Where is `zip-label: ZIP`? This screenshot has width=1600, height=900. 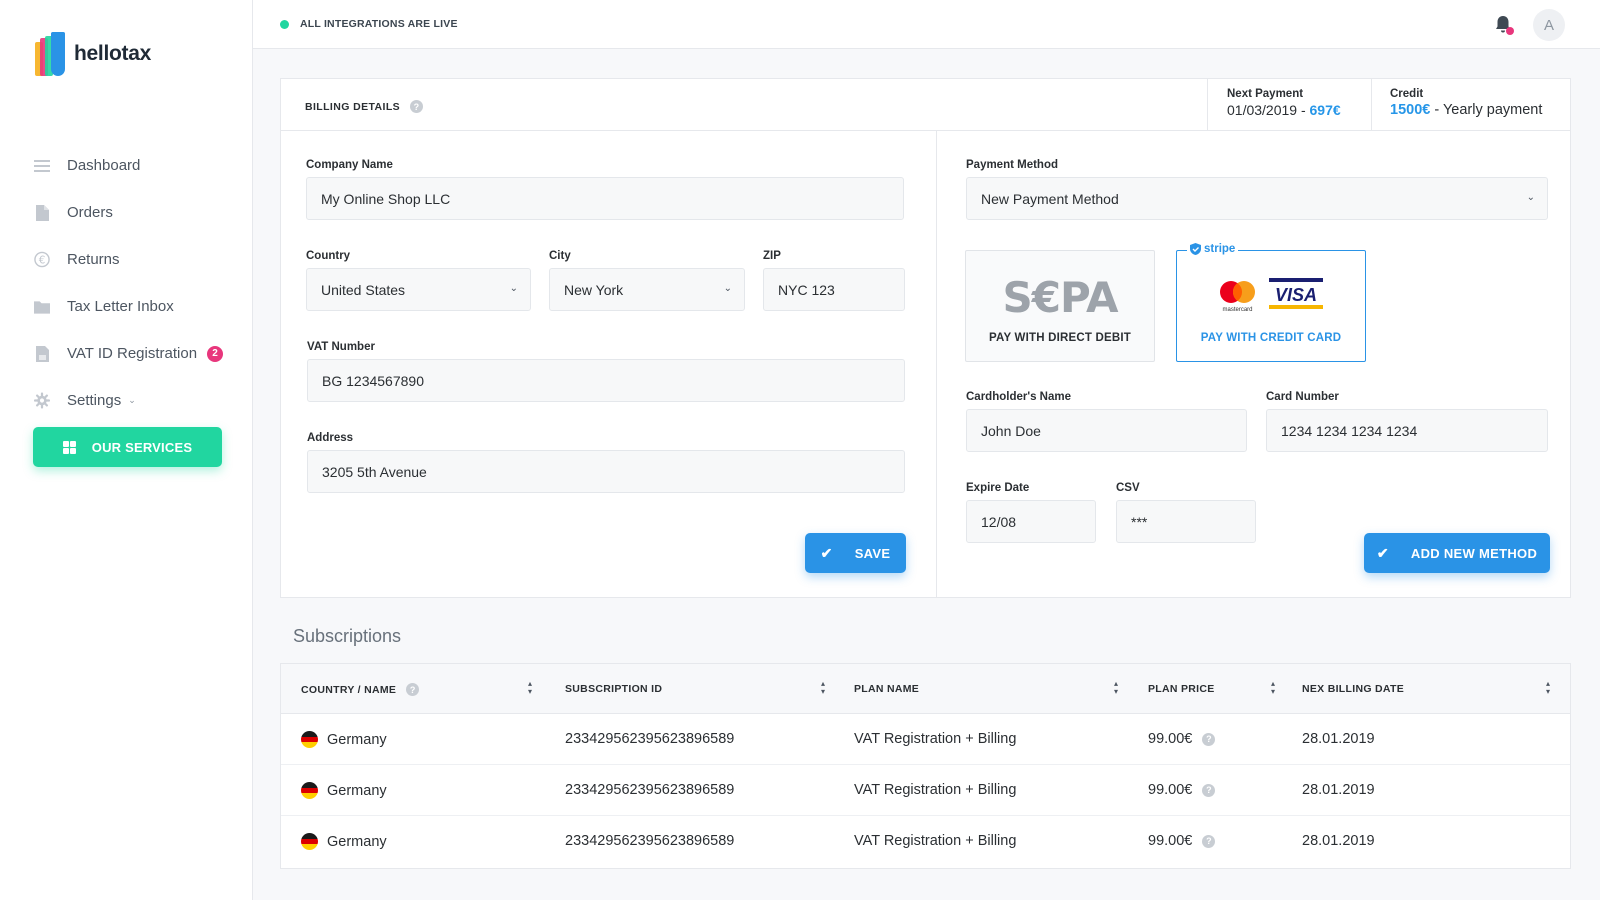
zip-label: ZIP is located at coordinates (772, 256).